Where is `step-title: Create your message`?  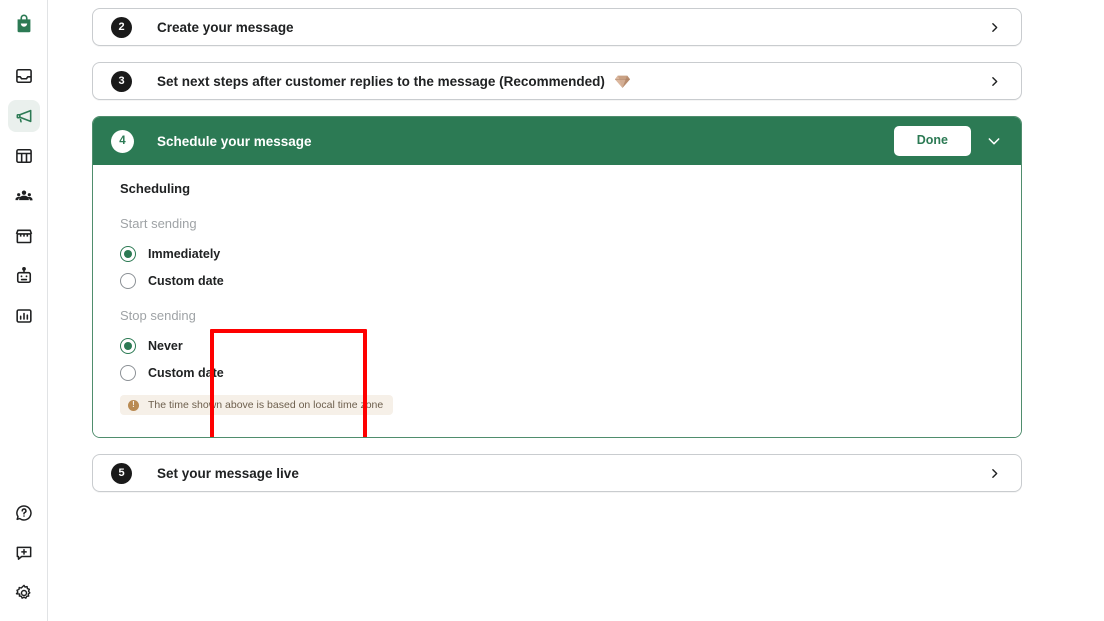 step-title: Create your message is located at coordinates (225, 27).